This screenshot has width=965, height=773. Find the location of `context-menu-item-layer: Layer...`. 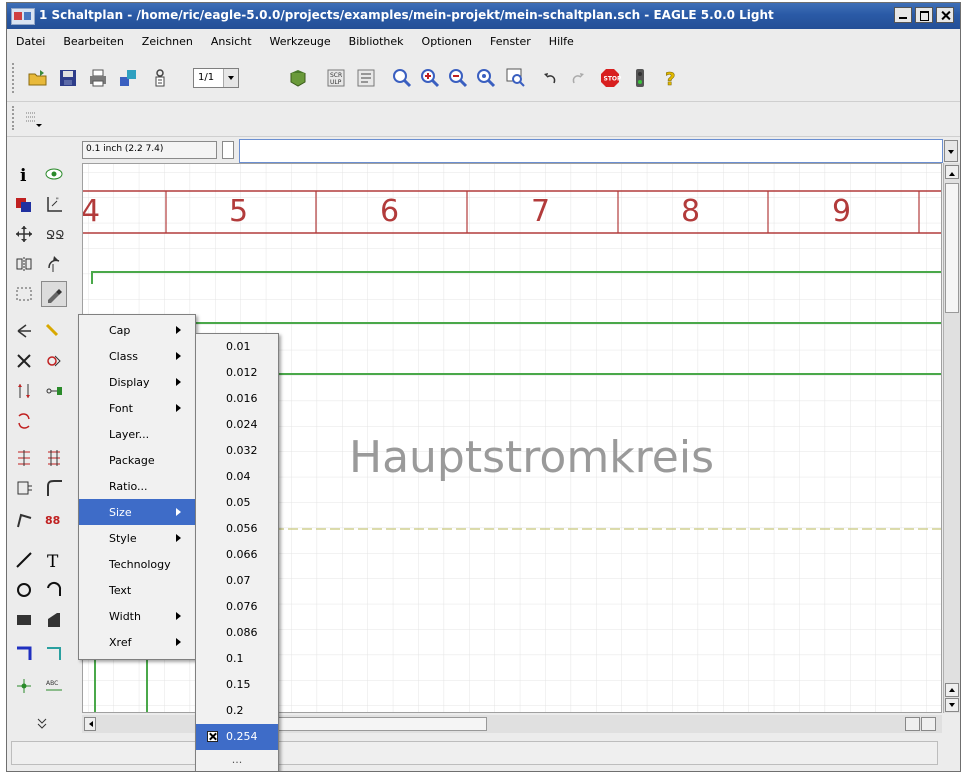

context-menu-item-layer: Layer... is located at coordinates (137, 434).